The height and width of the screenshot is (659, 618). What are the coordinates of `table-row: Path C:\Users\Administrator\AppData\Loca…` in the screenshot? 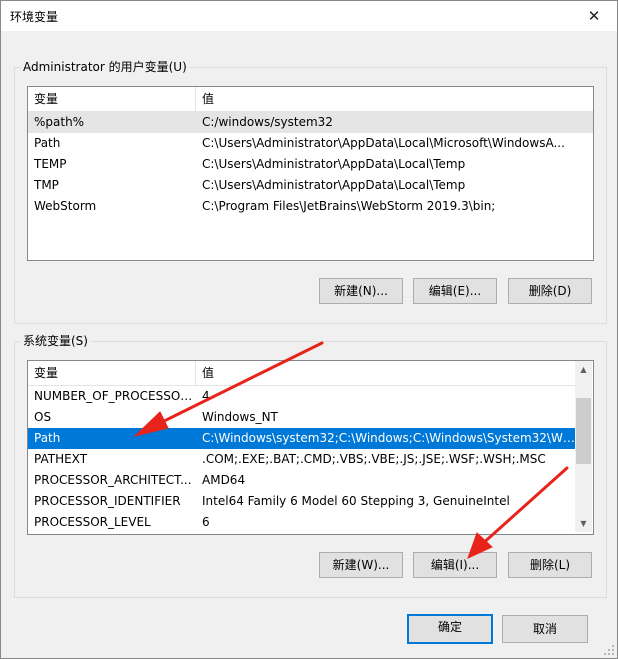 It's located at (310, 143).